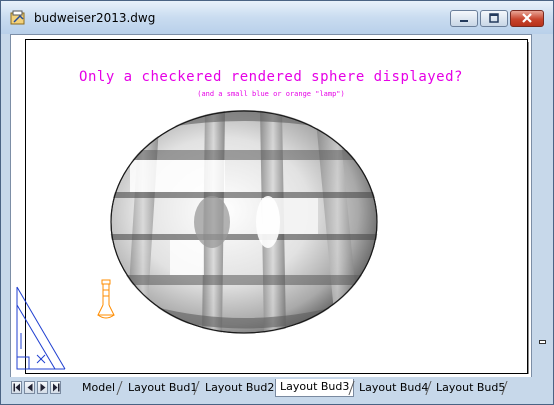  What do you see at coordinates (464, 18) in the screenshot?
I see `minimize-button` at bounding box center [464, 18].